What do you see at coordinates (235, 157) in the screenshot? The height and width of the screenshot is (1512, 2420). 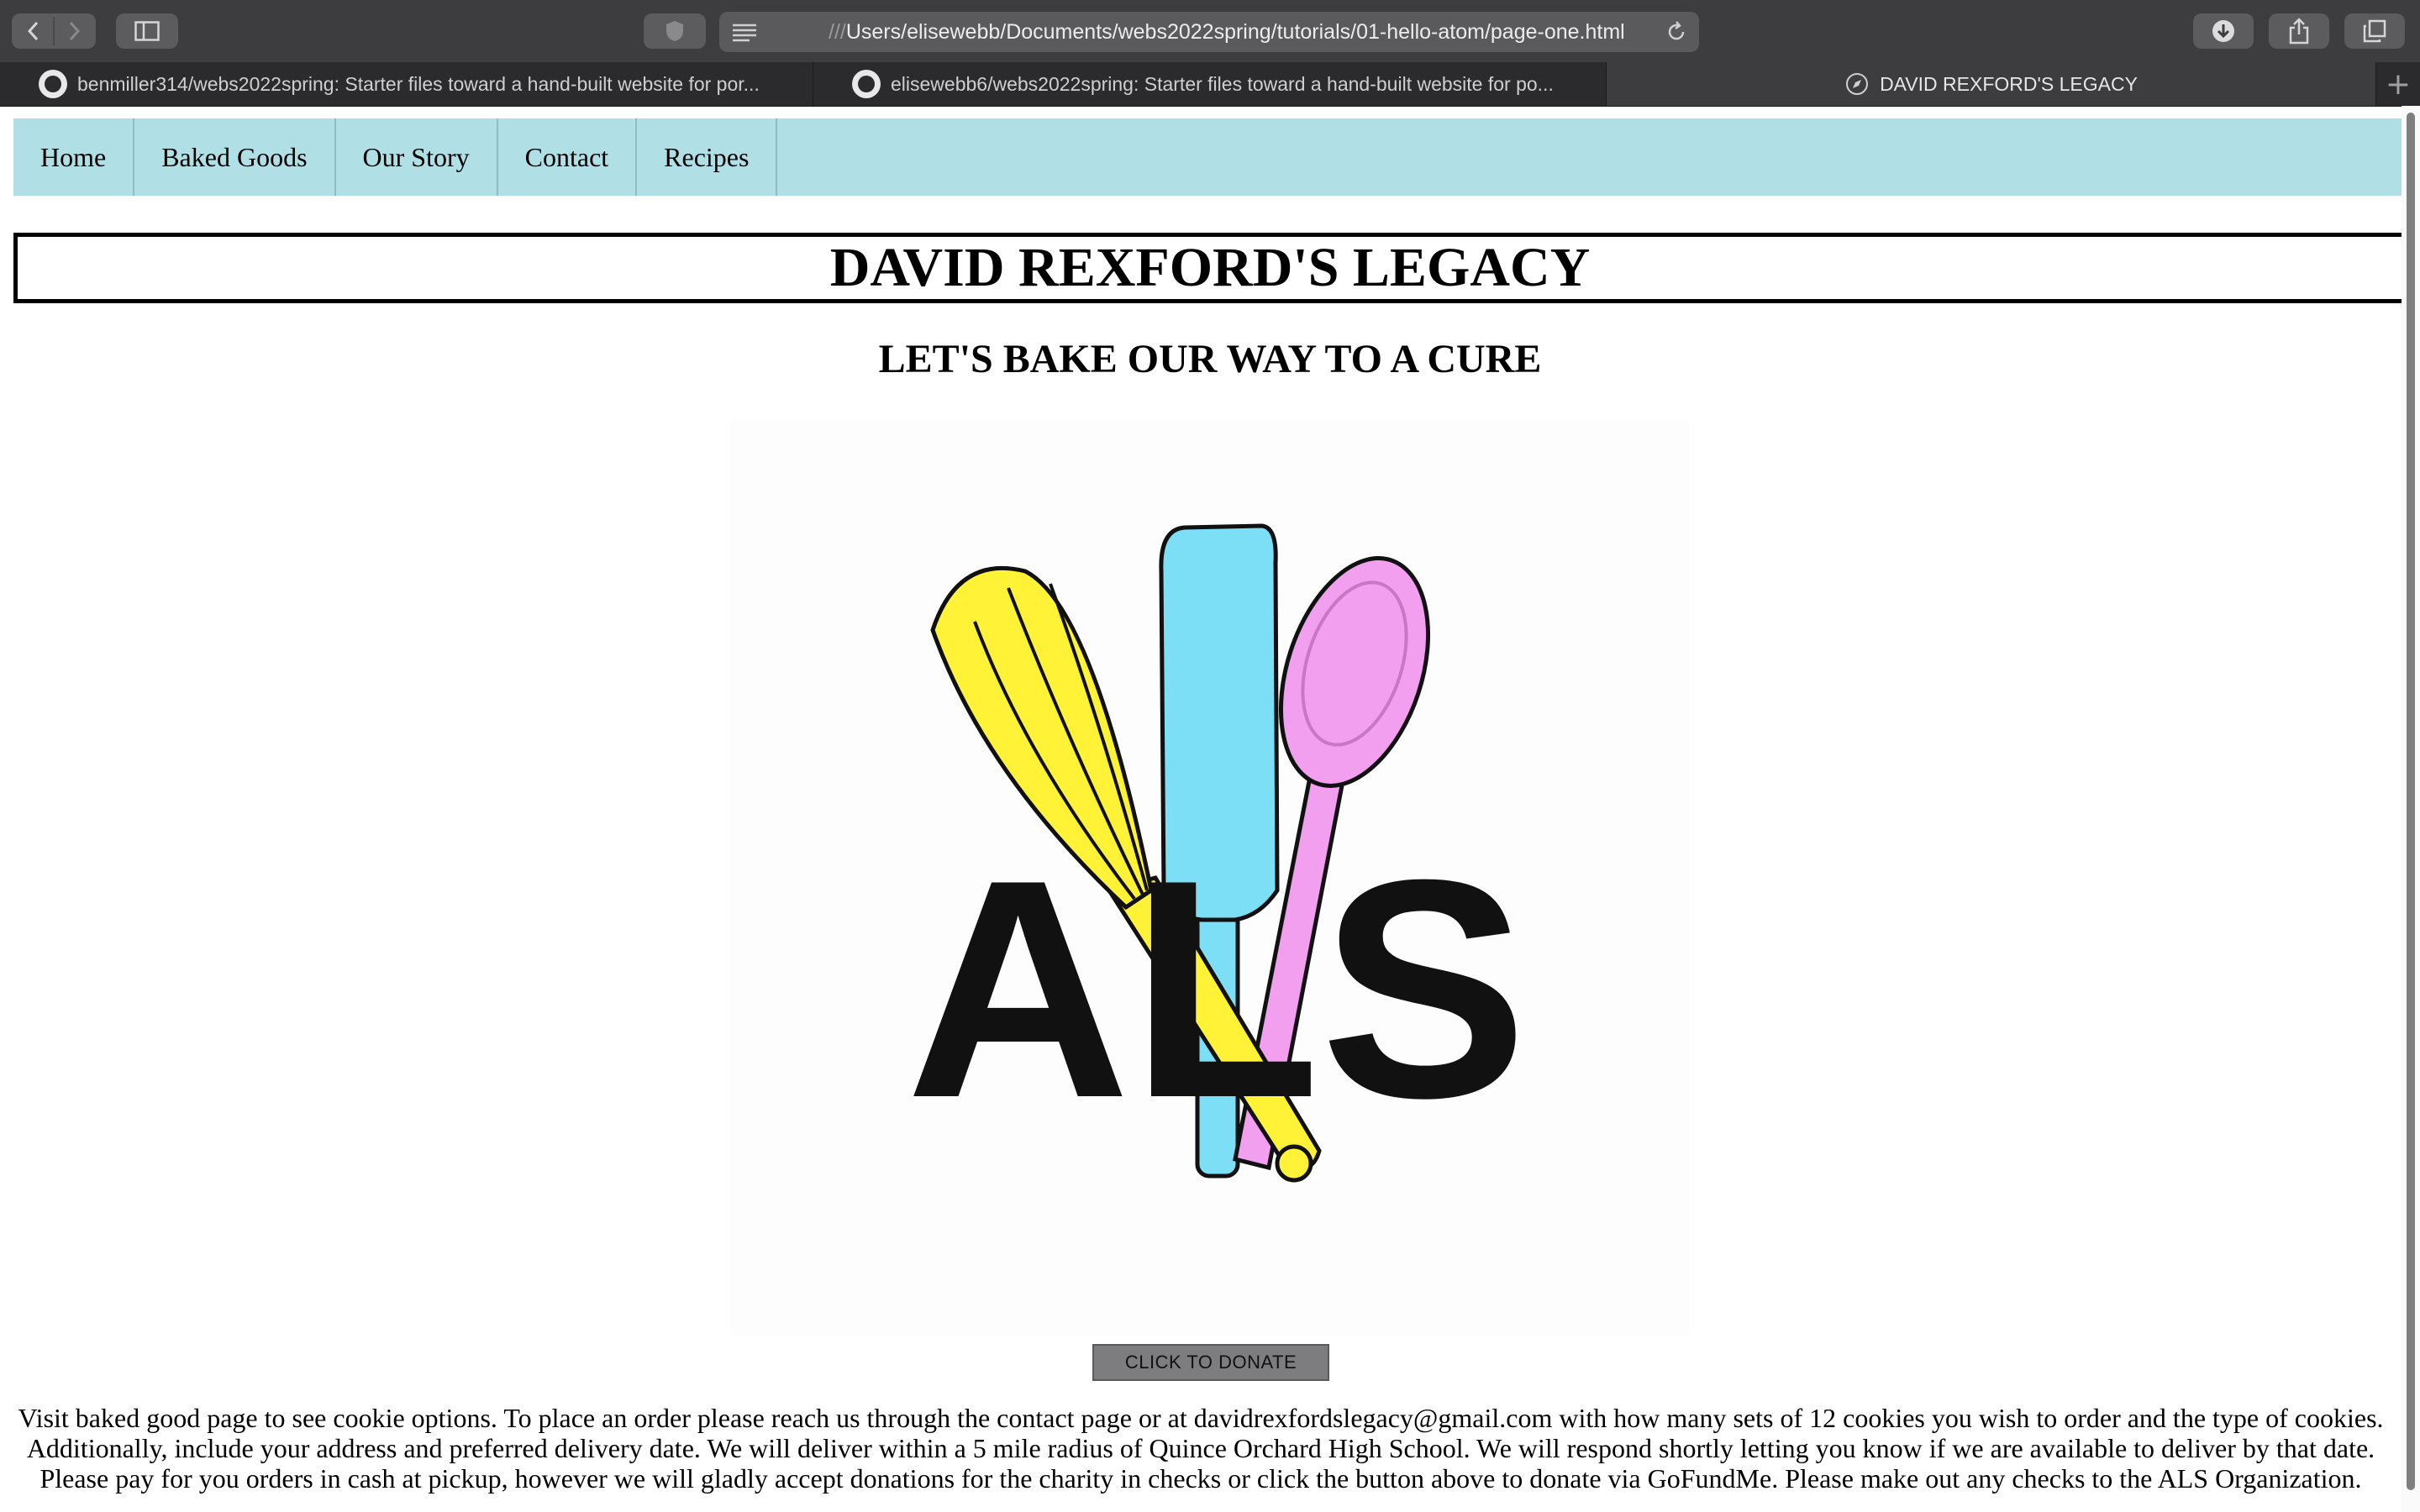 I see `nav-baked-goods: Baked Goods` at bounding box center [235, 157].